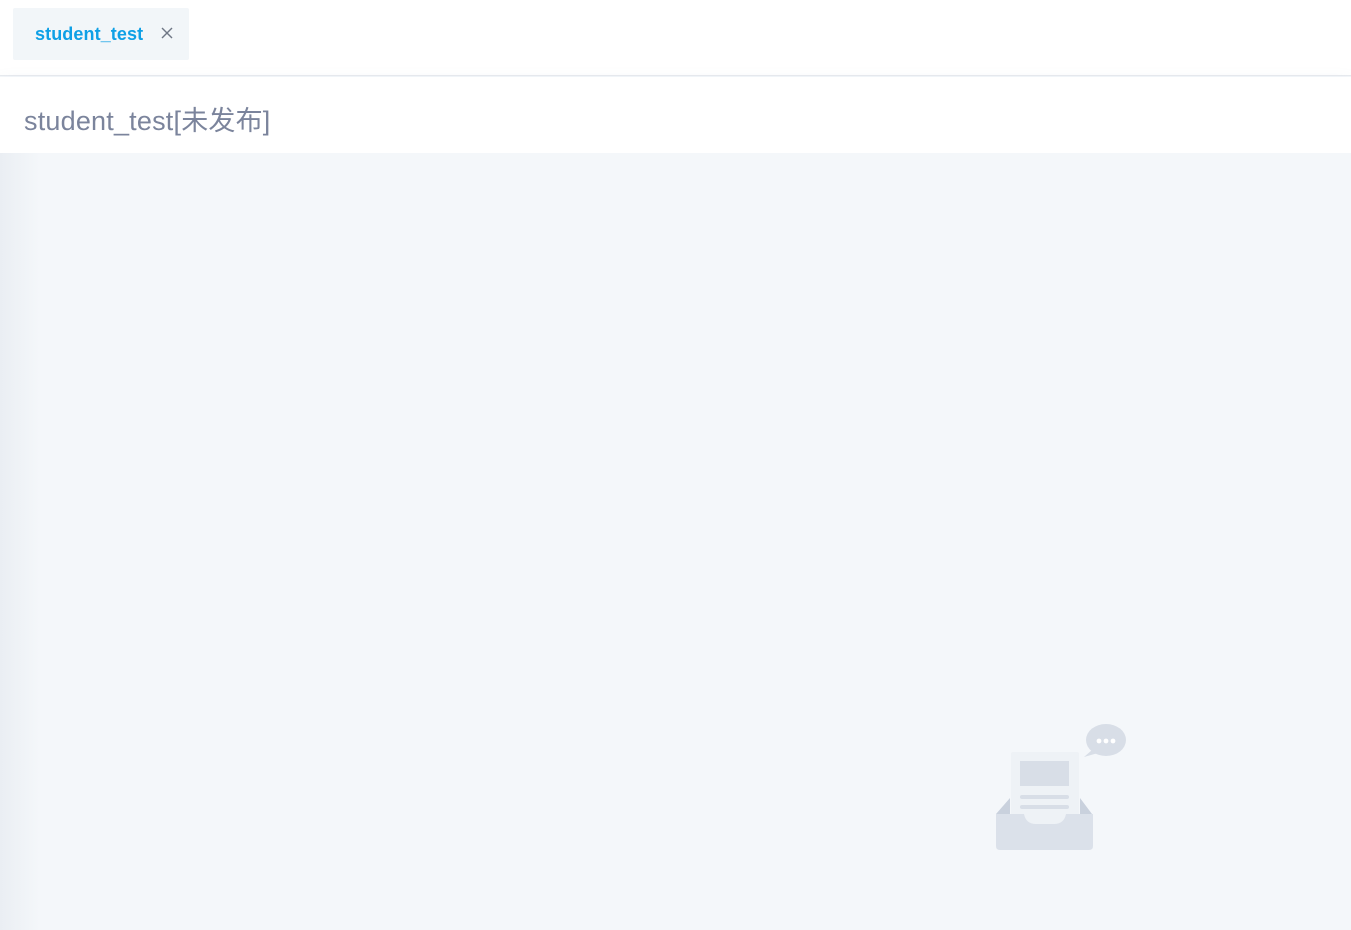 The width and height of the screenshot is (1351, 930). I want to click on close-icon, so click(167, 33).